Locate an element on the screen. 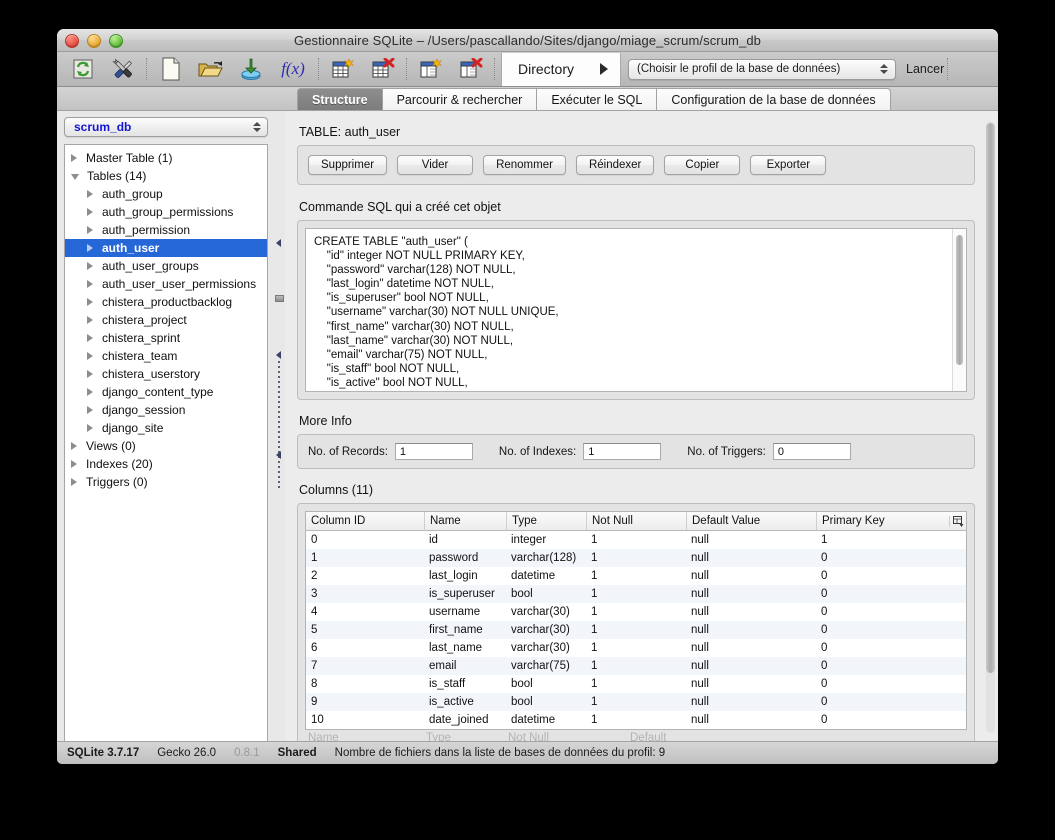  close-button is located at coordinates (72, 41).